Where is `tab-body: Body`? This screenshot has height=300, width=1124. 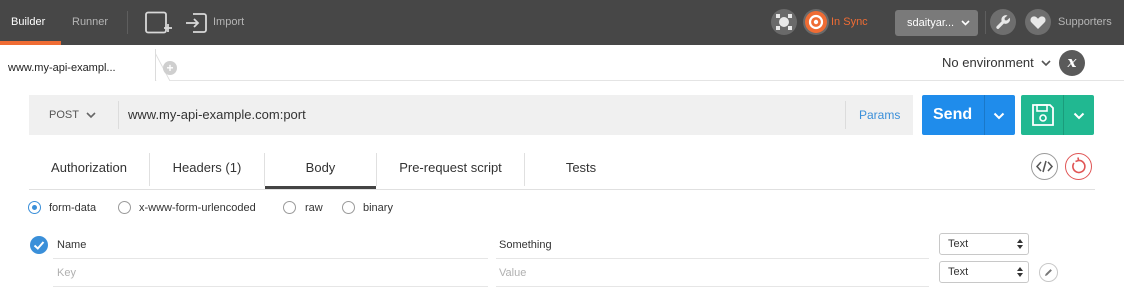
tab-body: Body is located at coordinates (320, 168).